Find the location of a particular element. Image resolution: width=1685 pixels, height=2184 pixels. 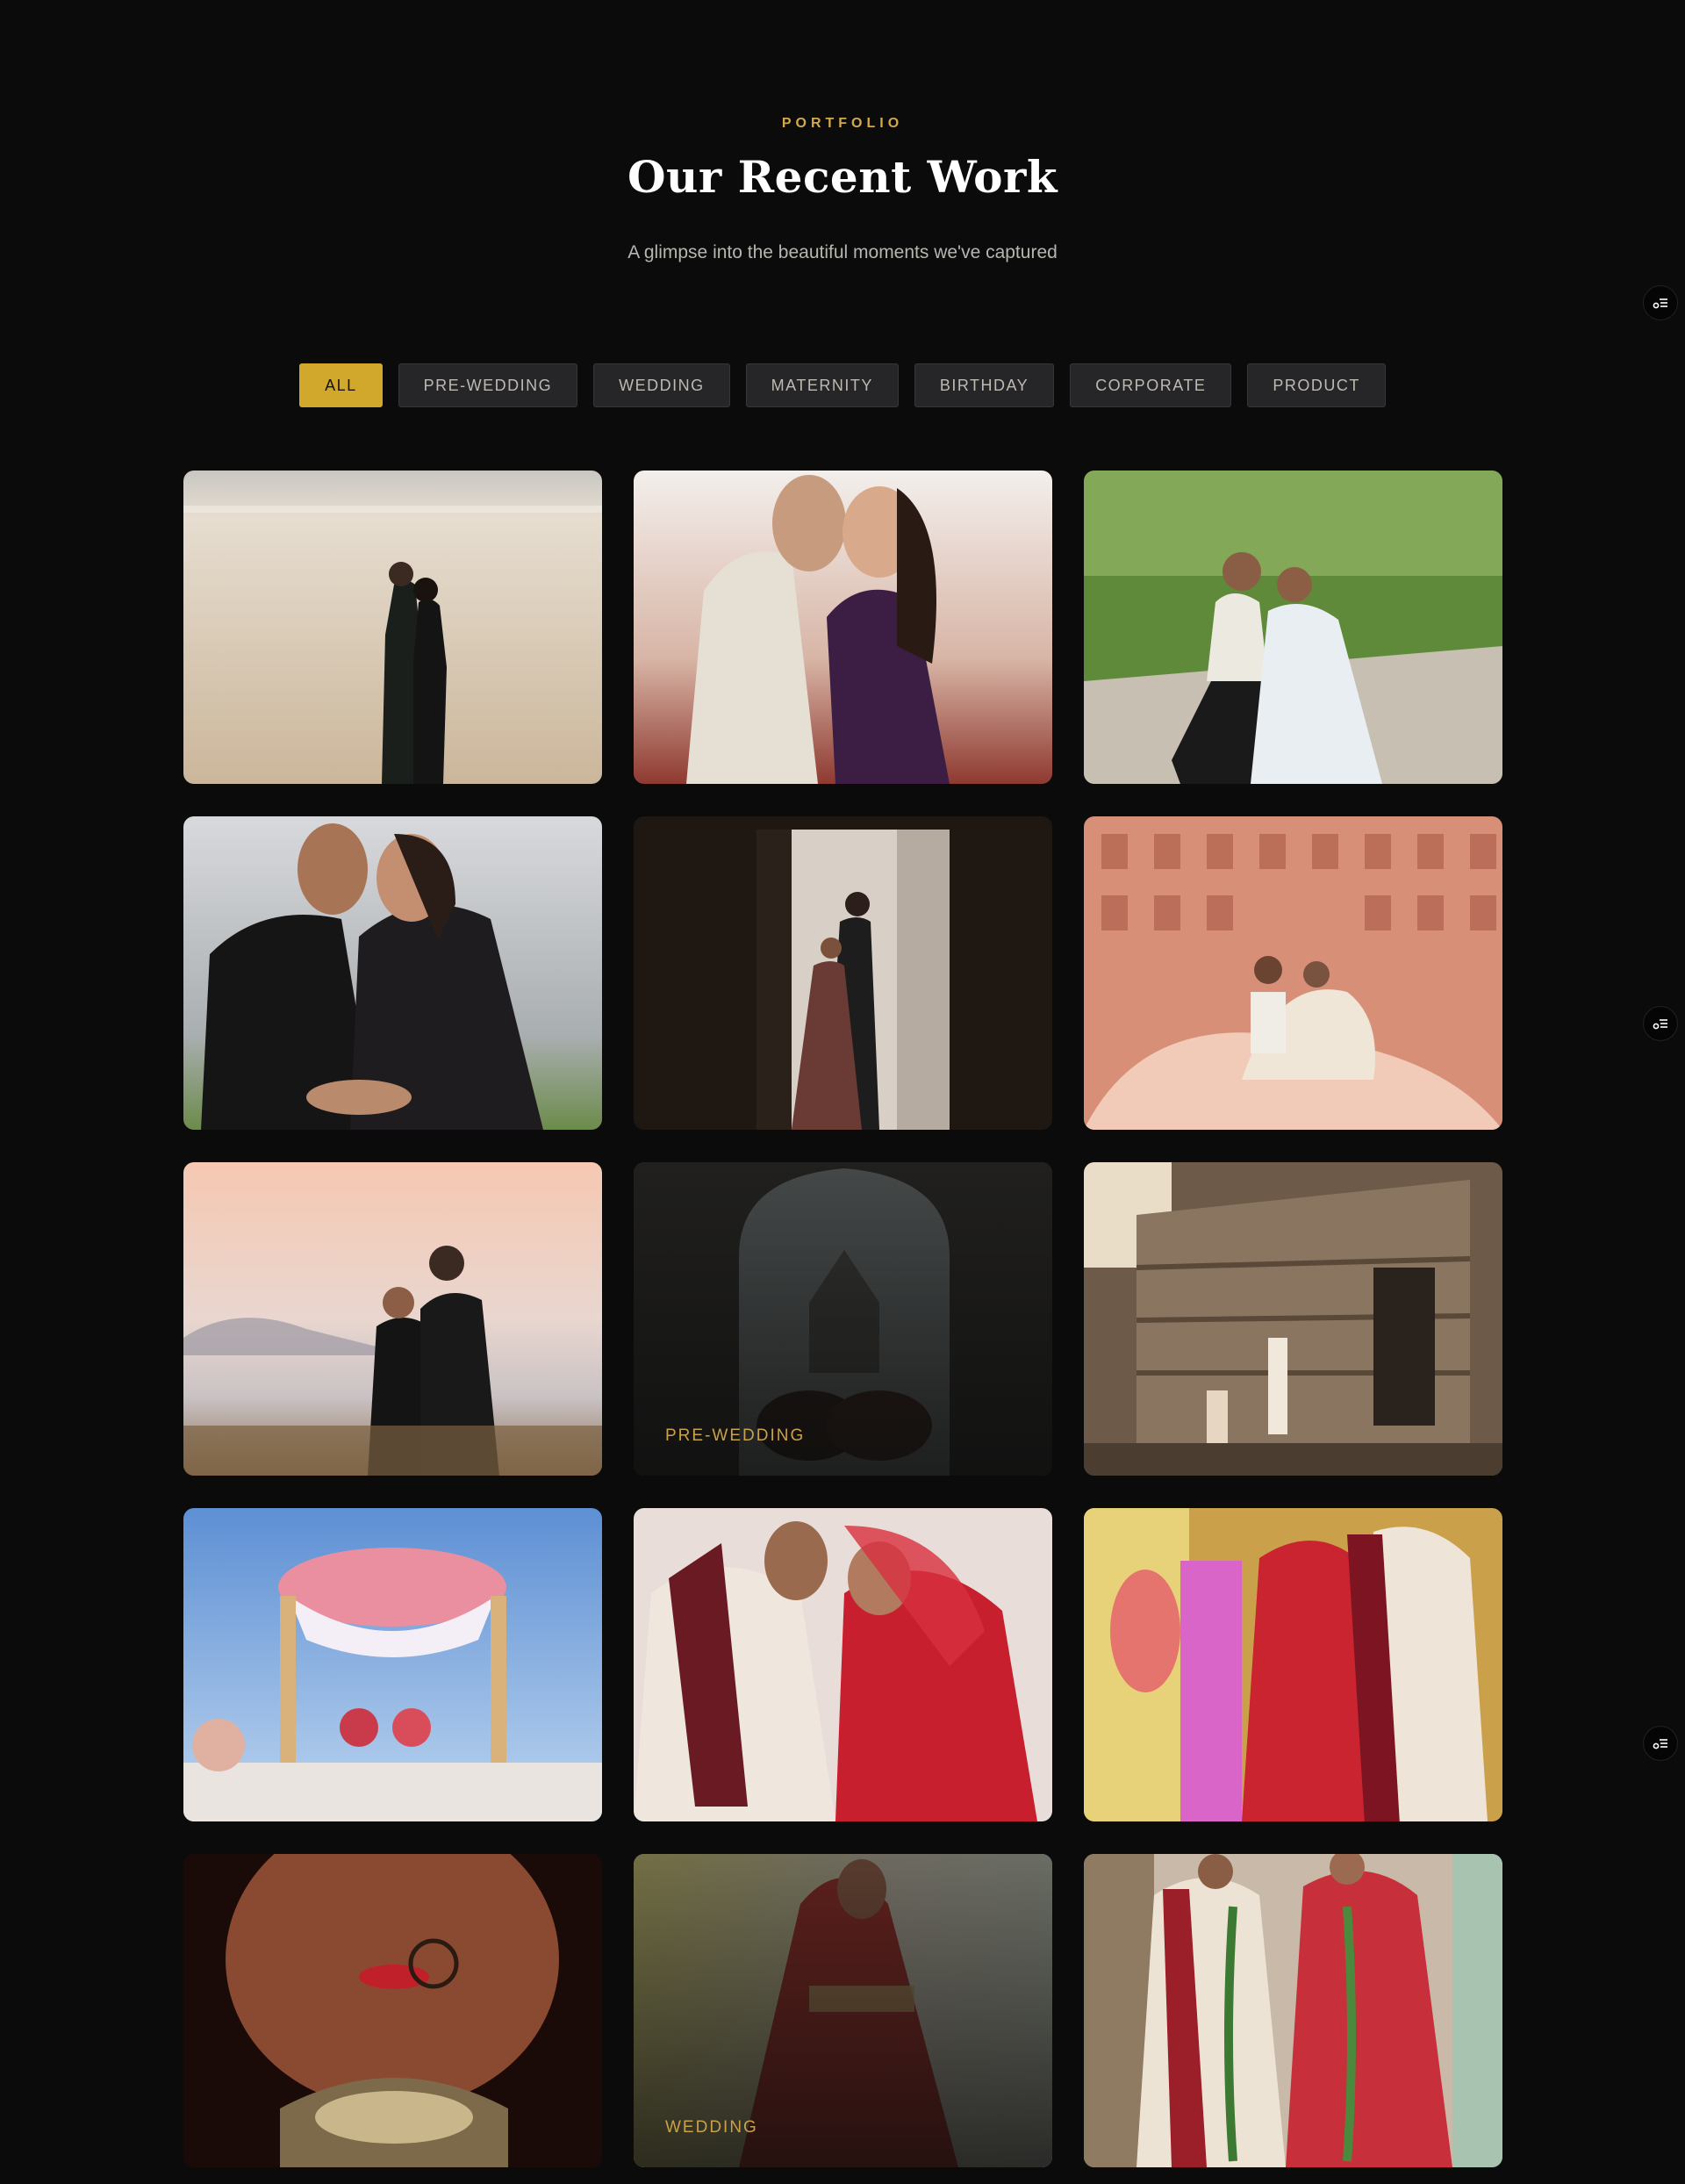

bride-closeup-photo is located at coordinates (392, 2010).